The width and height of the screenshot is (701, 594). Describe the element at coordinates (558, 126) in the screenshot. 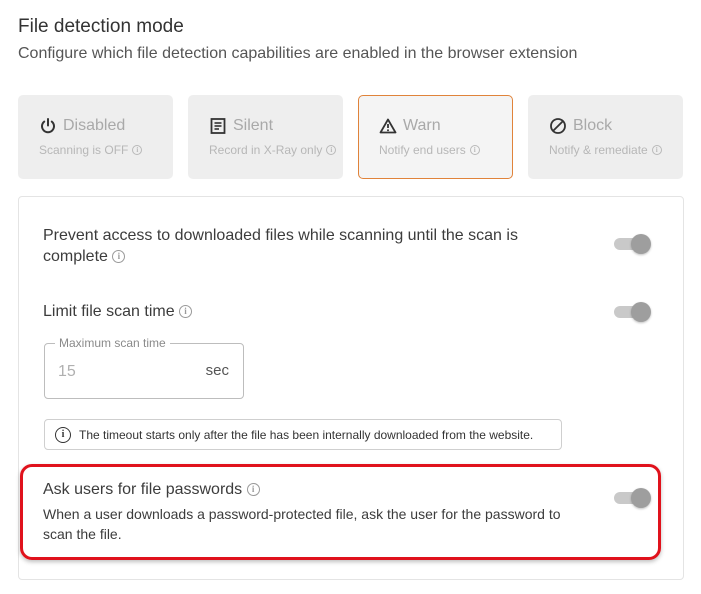

I see `block-icon` at that location.